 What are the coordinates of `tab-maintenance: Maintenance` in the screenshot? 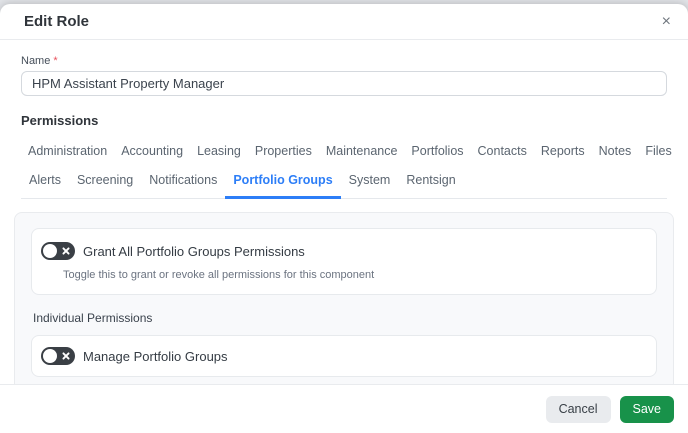 It's located at (362, 151).